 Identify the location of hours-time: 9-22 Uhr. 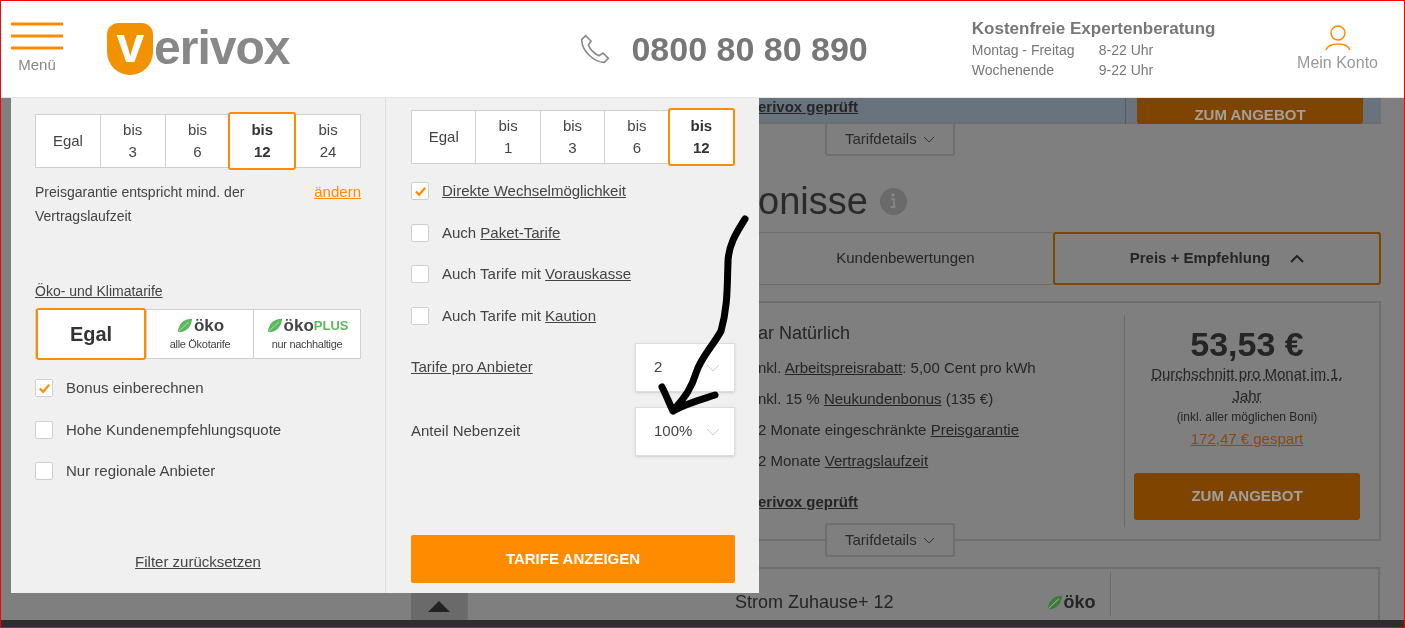
(1126, 70).